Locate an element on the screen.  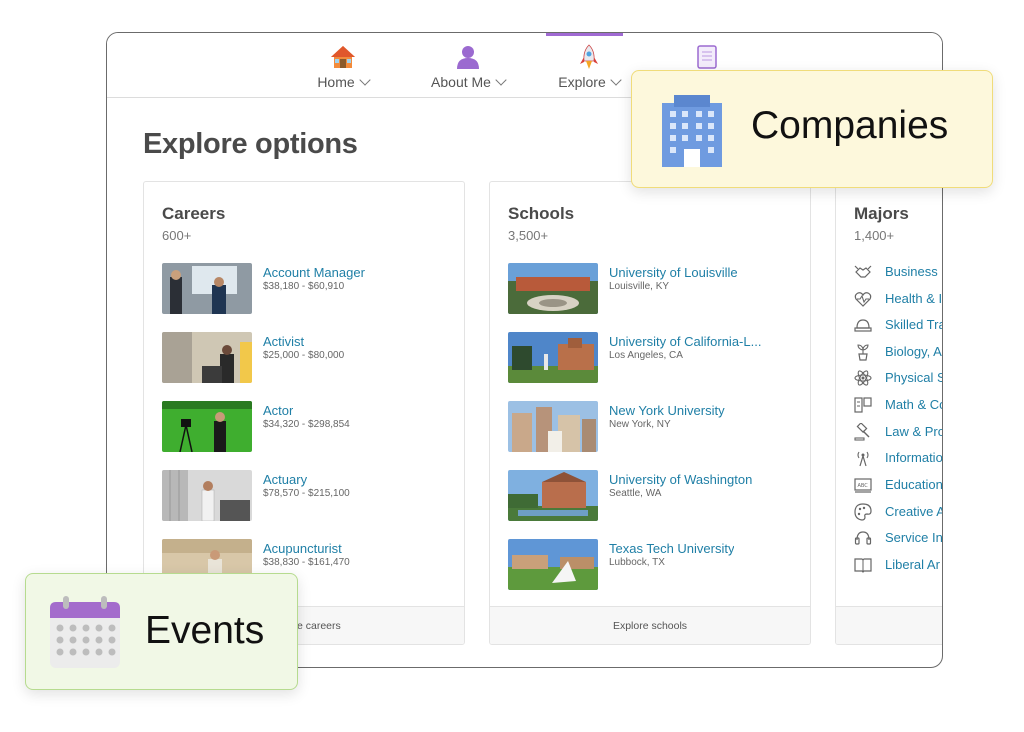
companies-label: Companies is located at coordinates (850, 125).